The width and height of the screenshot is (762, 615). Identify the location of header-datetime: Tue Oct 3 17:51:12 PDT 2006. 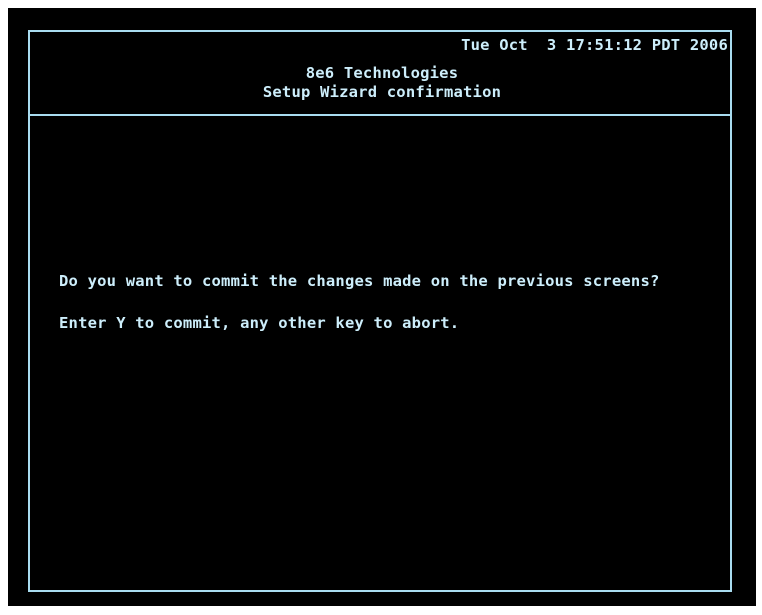
(594, 45).